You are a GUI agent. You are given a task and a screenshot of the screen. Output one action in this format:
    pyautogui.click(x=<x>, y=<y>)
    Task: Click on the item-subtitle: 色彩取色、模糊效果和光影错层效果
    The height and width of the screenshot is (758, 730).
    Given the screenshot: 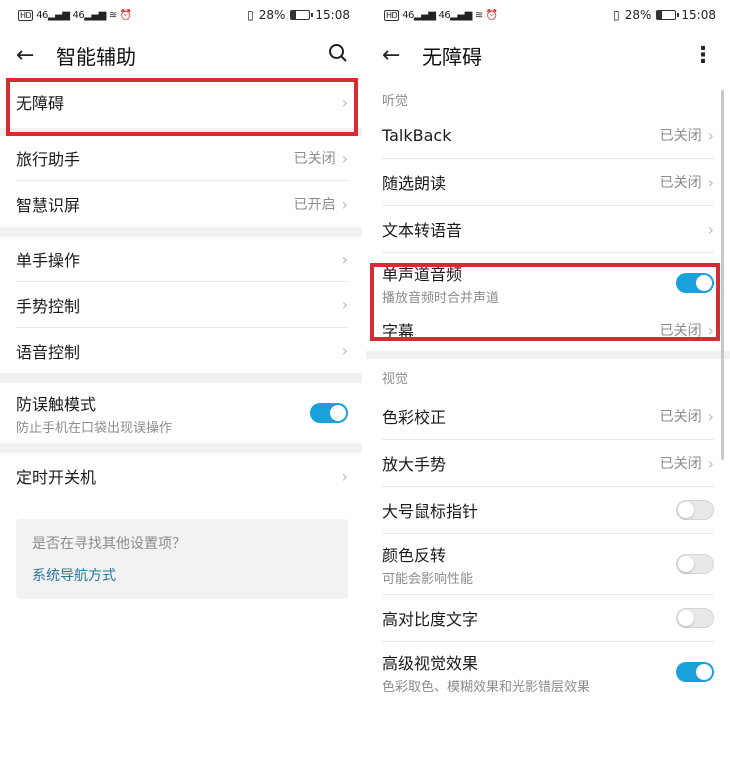 What is the action you would take?
    pyautogui.click(x=486, y=687)
    